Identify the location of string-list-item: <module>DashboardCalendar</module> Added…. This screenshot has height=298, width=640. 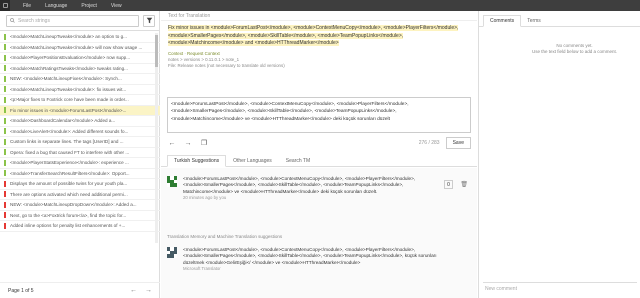
(80, 121).